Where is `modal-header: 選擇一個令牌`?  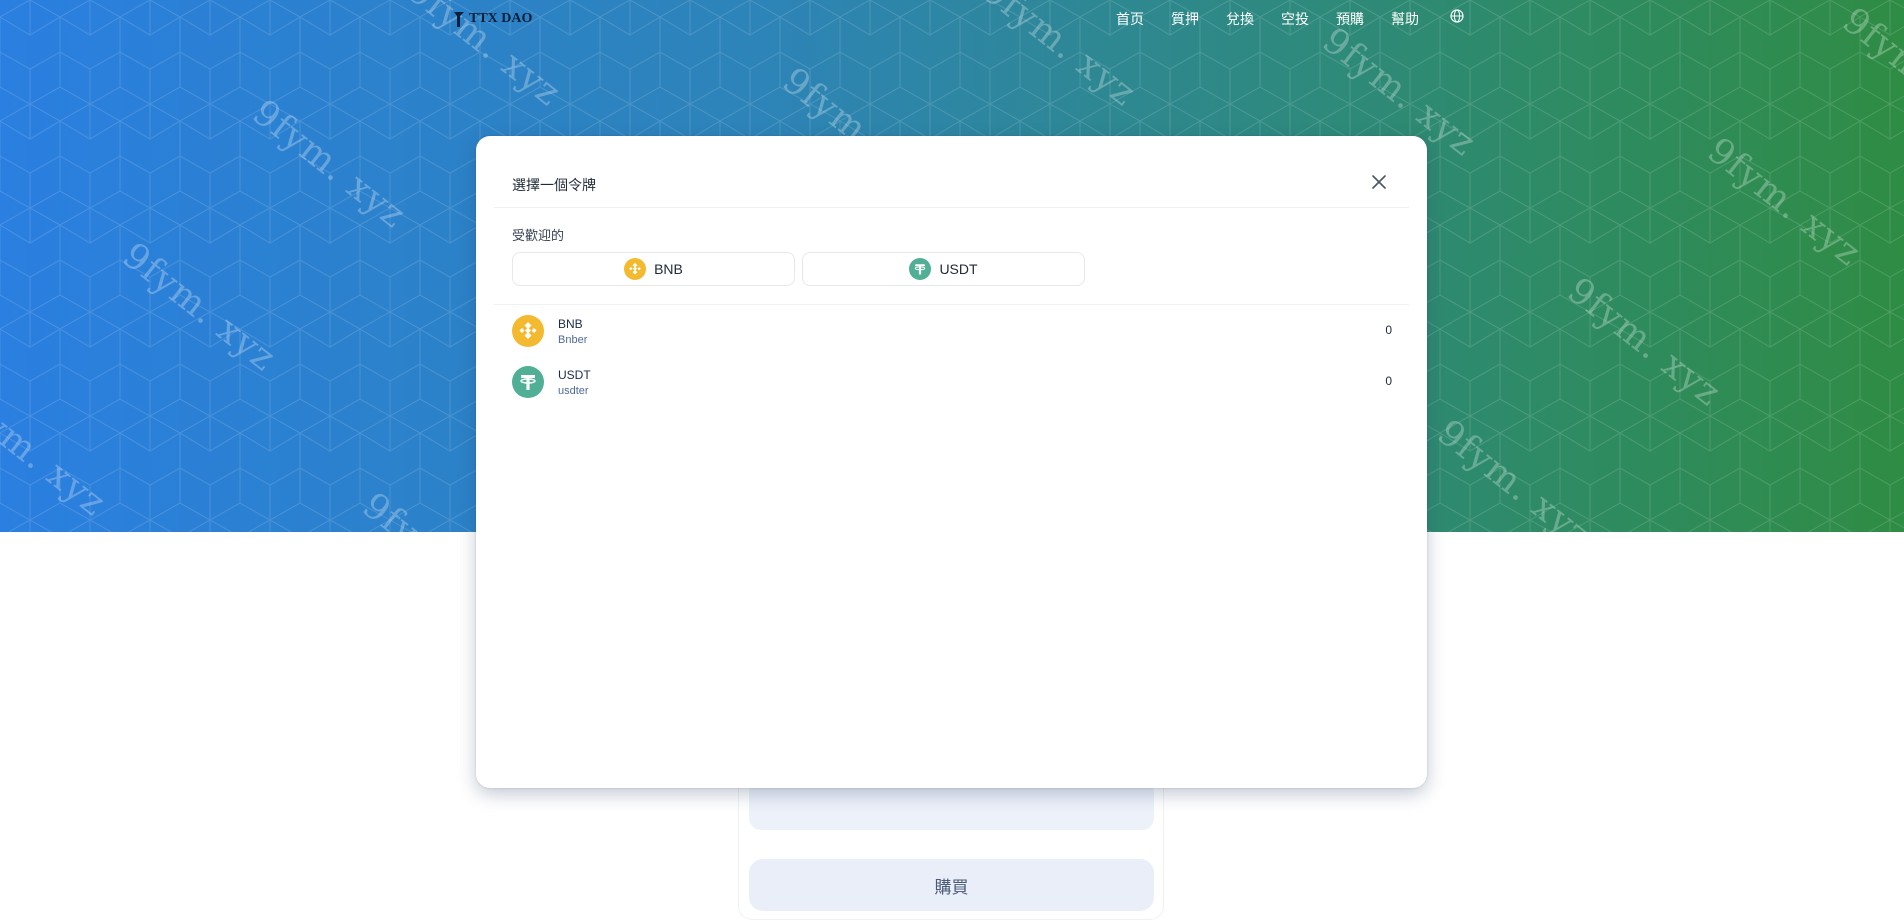 modal-header: 選擇一個令牌 is located at coordinates (951, 172).